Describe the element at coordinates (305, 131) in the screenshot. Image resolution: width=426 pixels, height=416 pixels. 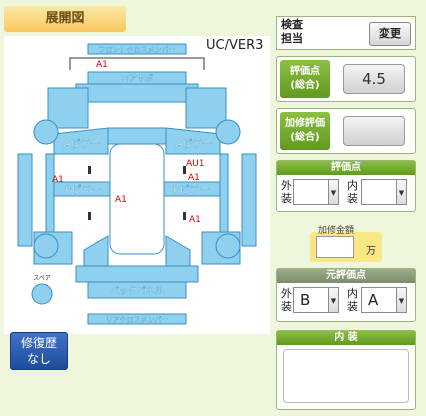
I see `repair-score-label: 加修評価 (総合)` at that location.